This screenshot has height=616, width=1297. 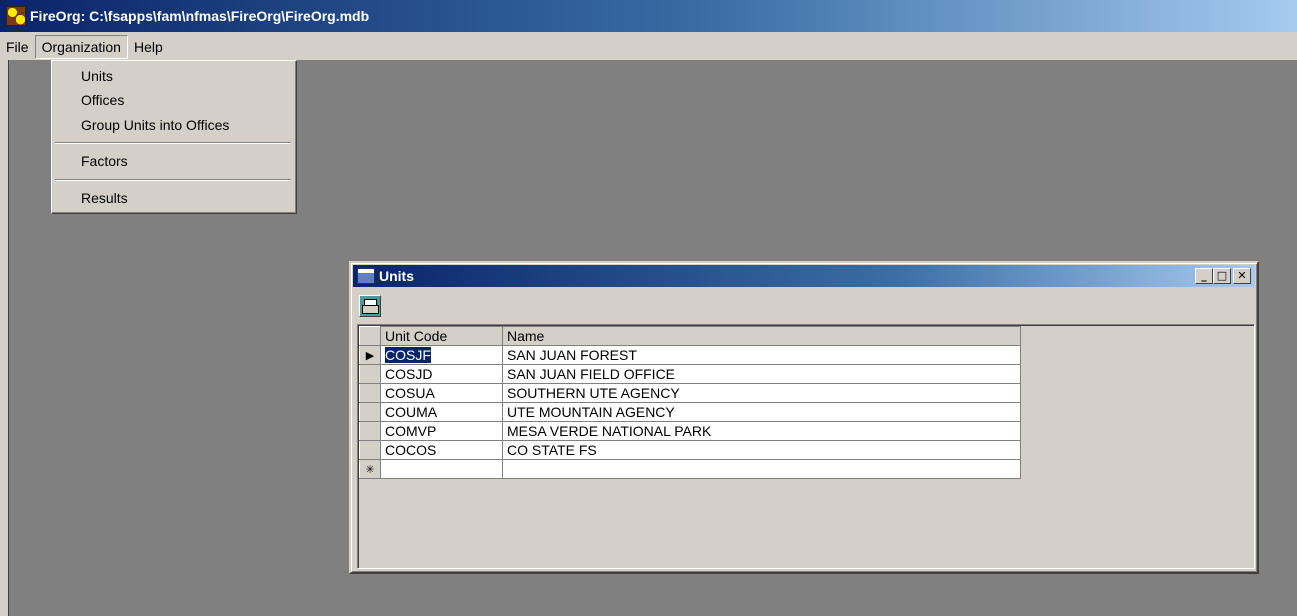 What do you see at coordinates (441, 469) in the screenshot?
I see `unit-code-cell` at bounding box center [441, 469].